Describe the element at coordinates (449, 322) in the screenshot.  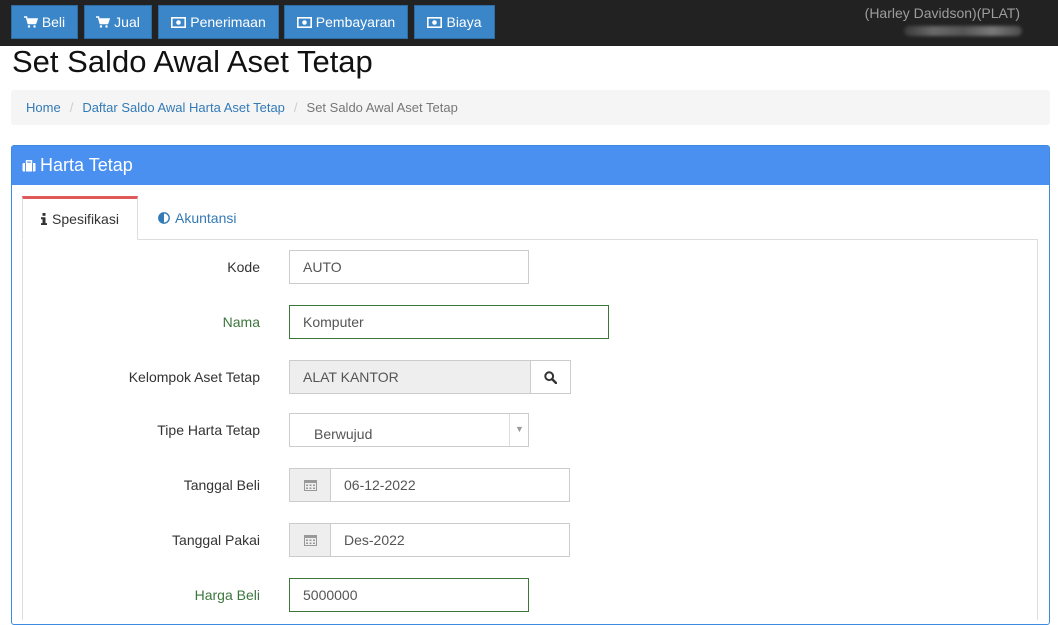
I see `nama-field: Komputer` at that location.